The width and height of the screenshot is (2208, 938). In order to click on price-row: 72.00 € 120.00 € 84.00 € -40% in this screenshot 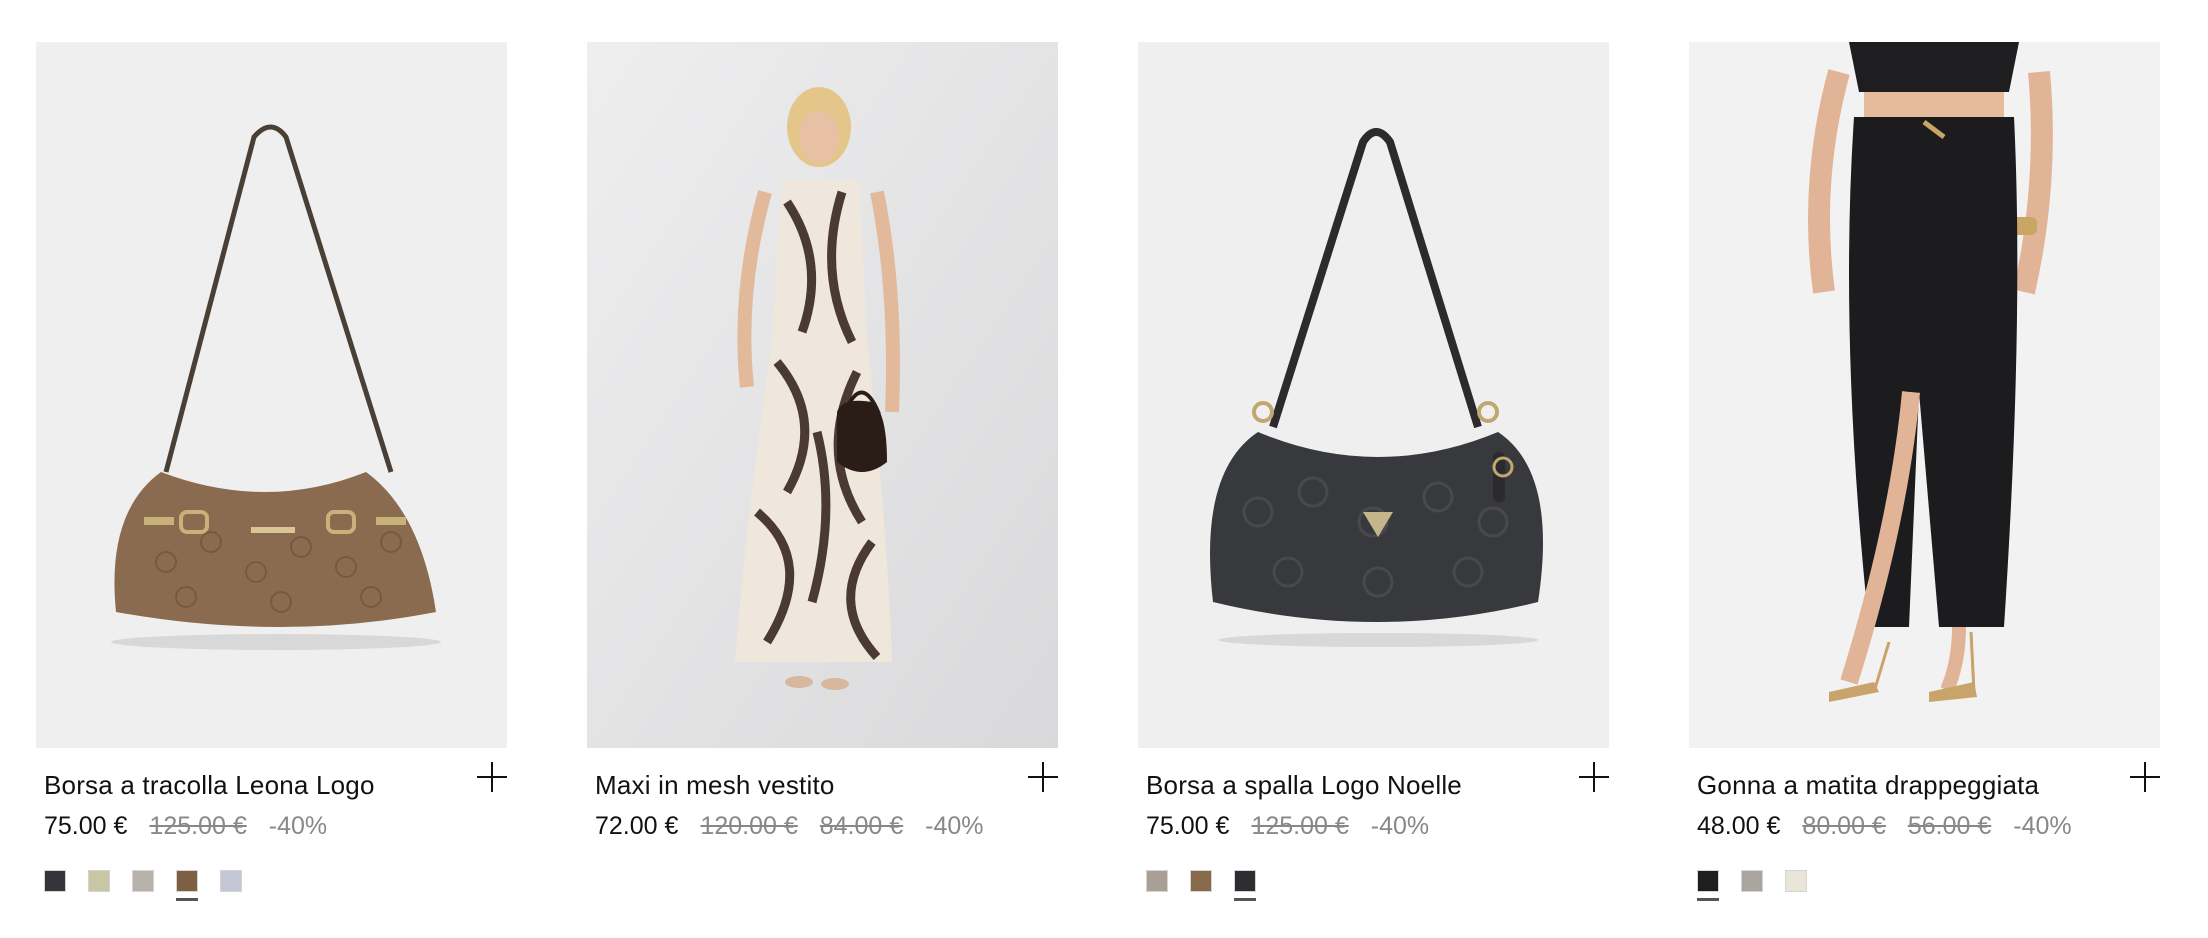, I will do `click(789, 826)`.